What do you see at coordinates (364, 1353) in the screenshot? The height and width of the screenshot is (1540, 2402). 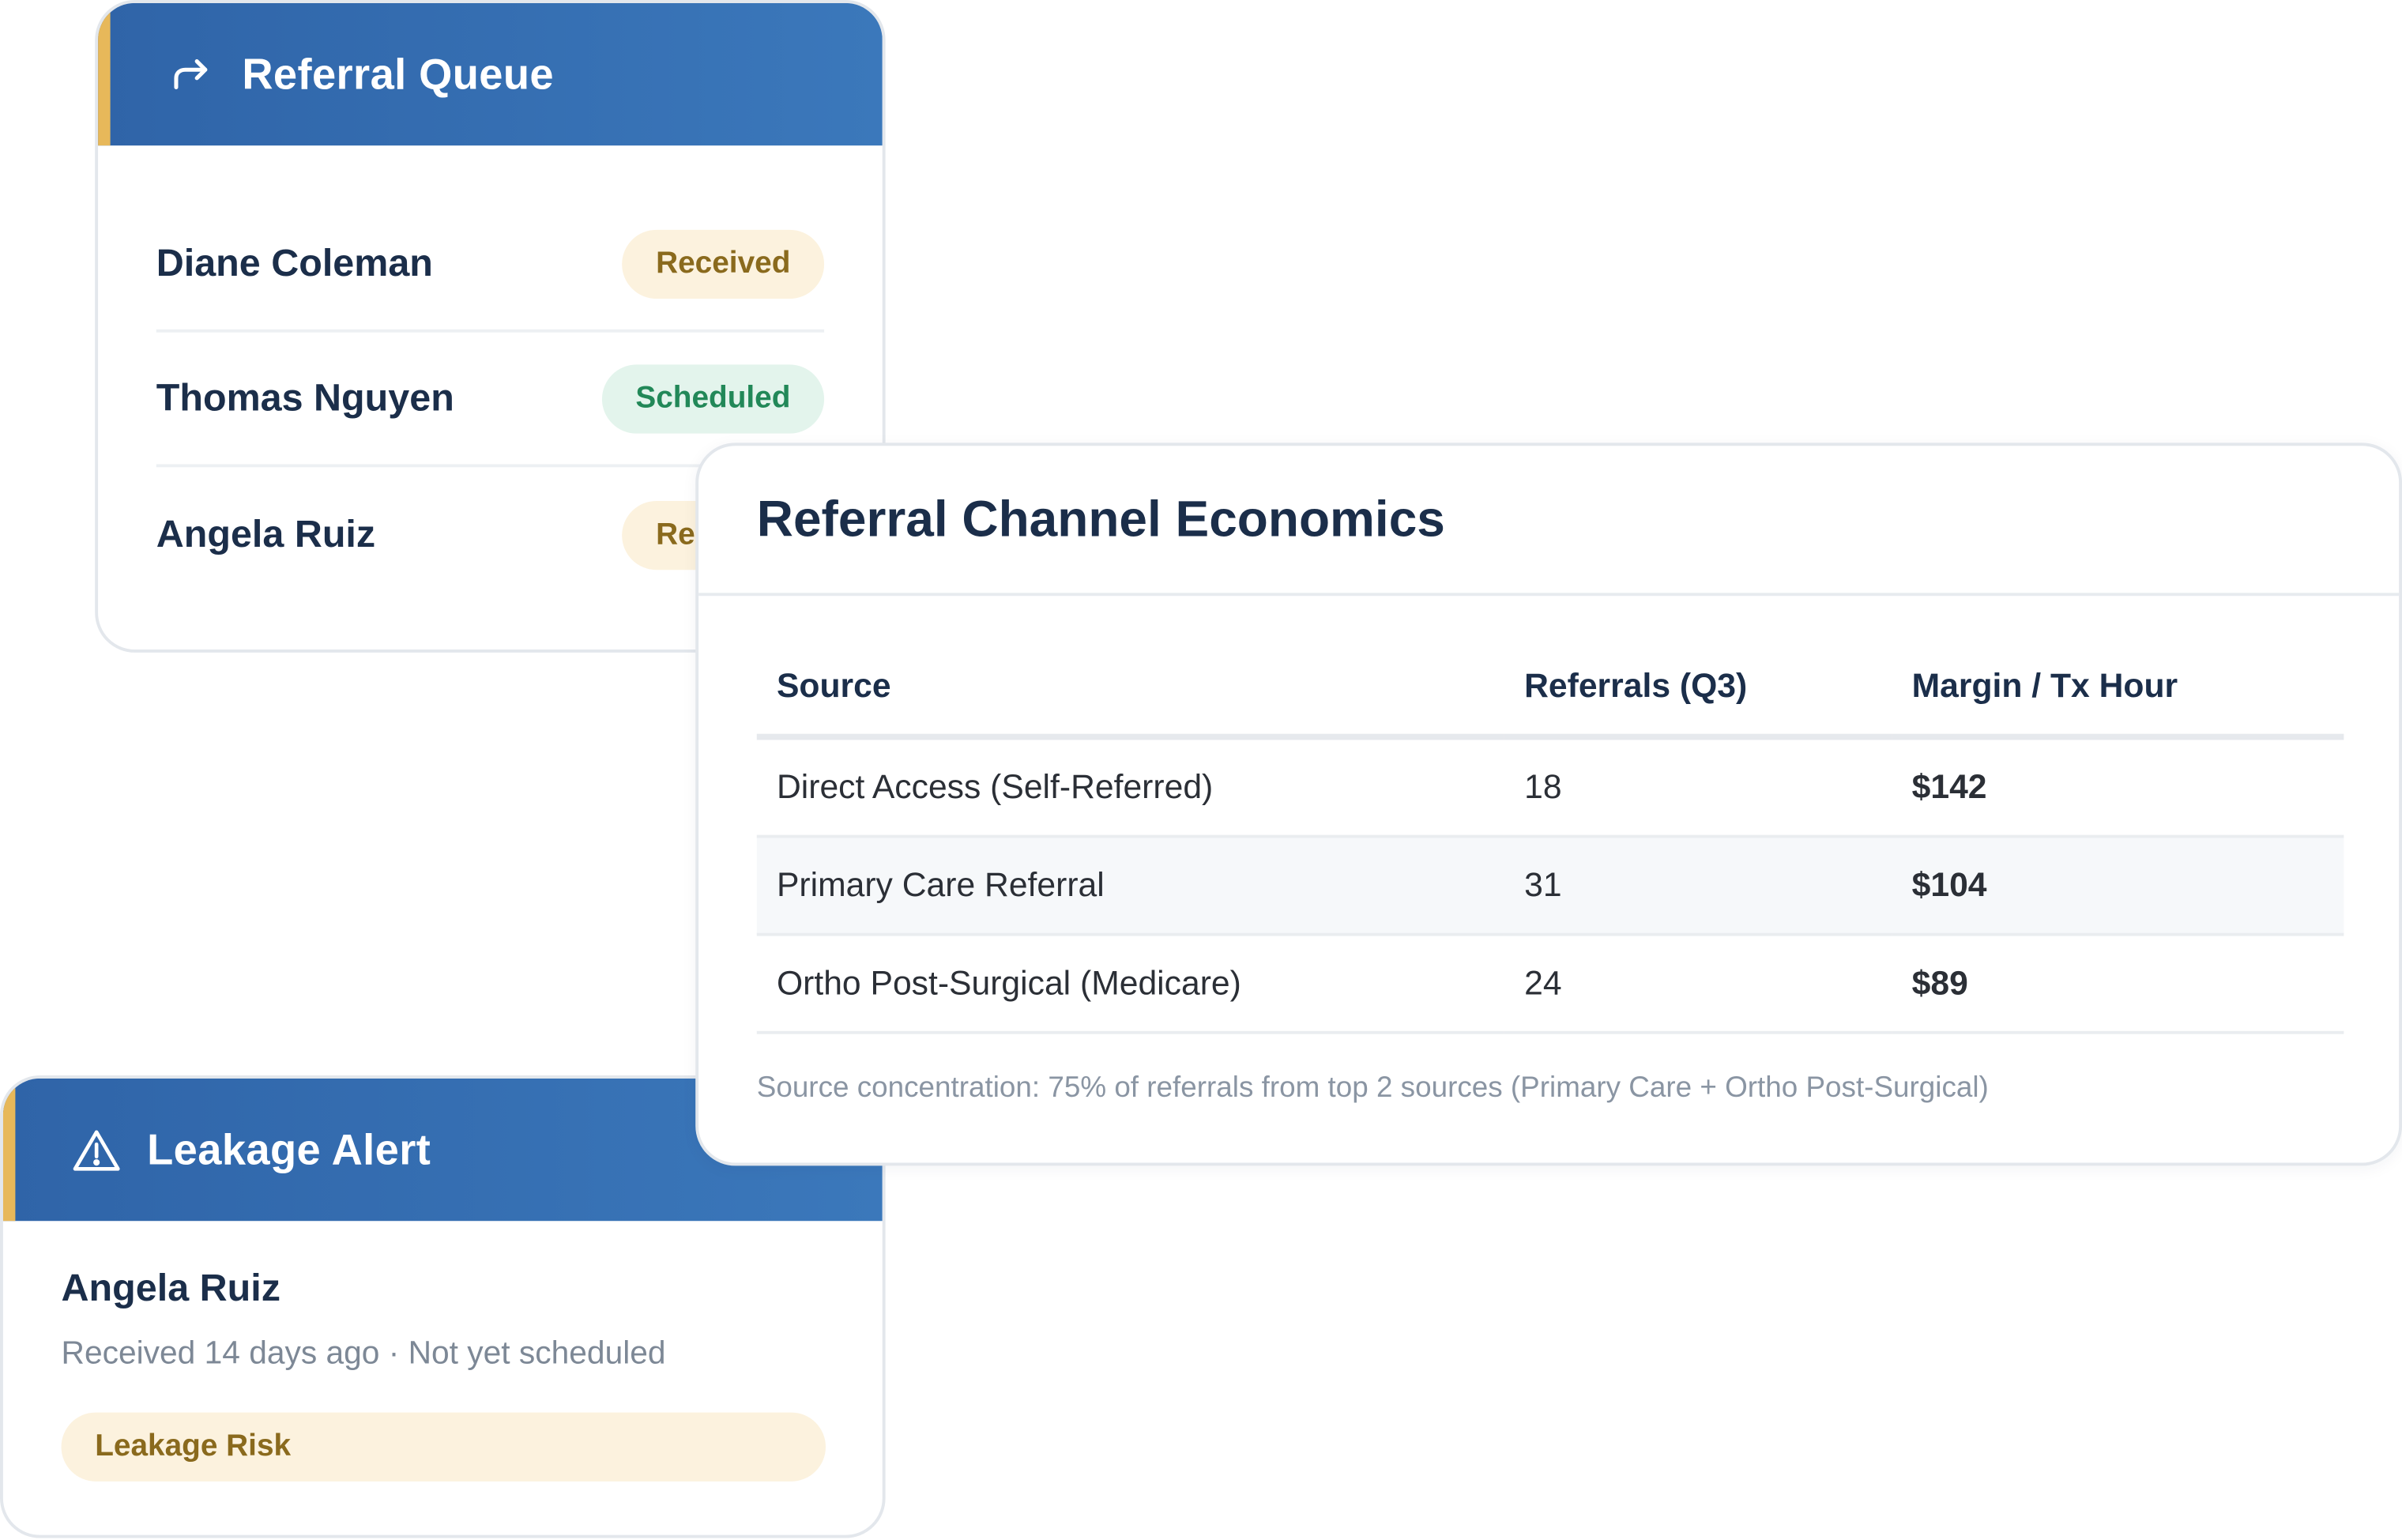 I see `leakage-detail: Received 14 days ago · Not yet scheduled` at bounding box center [364, 1353].